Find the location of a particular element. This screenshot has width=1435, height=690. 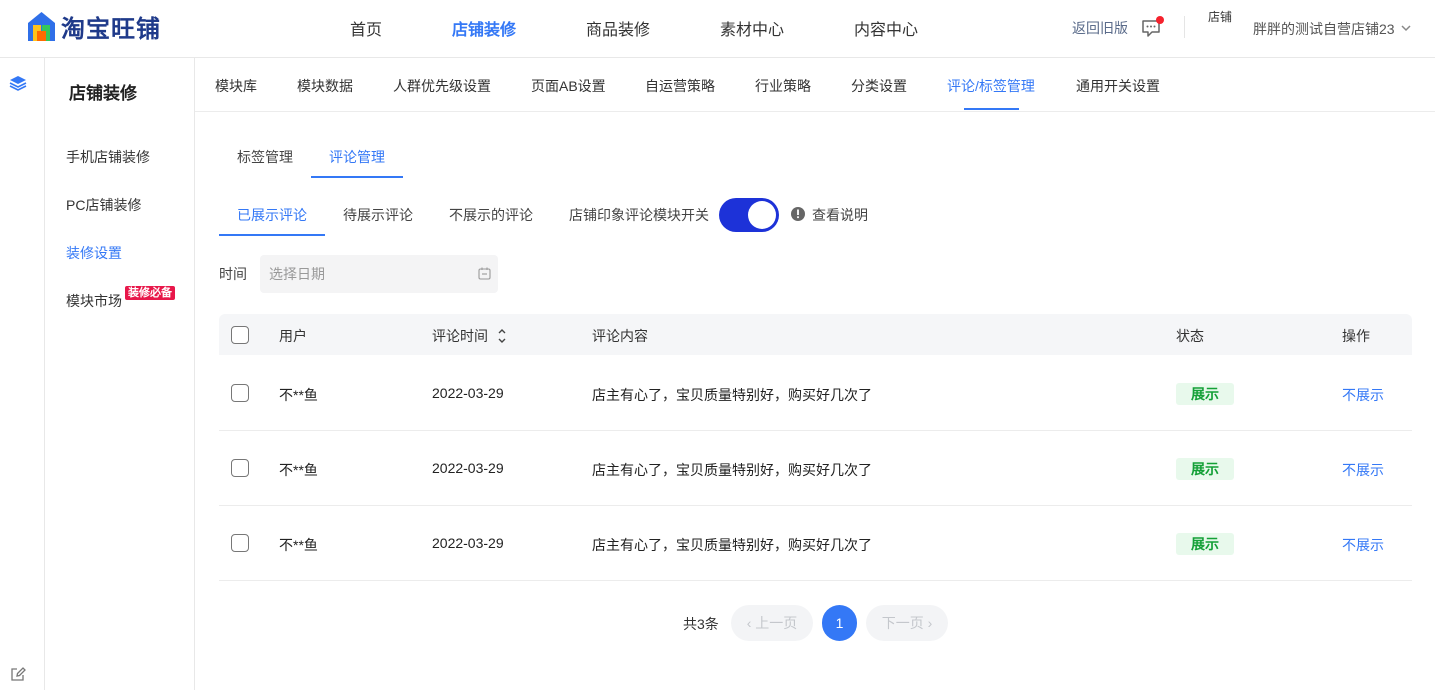

select-all-checkbox is located at coordinates (240, 335).